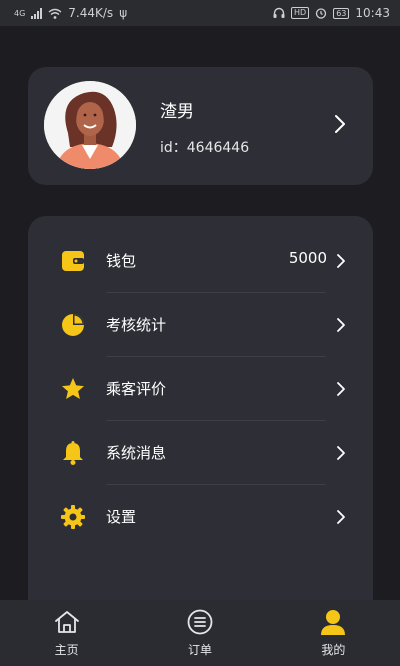 This screenshot has height=666, width=400. What do you see at coordinates (136, 389) in the screenshot?
I see `menu-item-label: 乘客评价` at bounding box center [136, 389].